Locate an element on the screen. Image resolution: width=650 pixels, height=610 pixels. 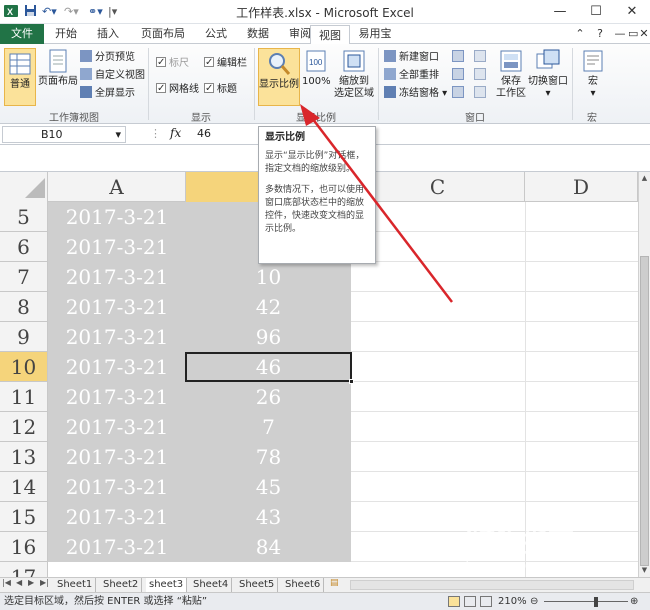
unhide-button is located at coordinates (459, 94).